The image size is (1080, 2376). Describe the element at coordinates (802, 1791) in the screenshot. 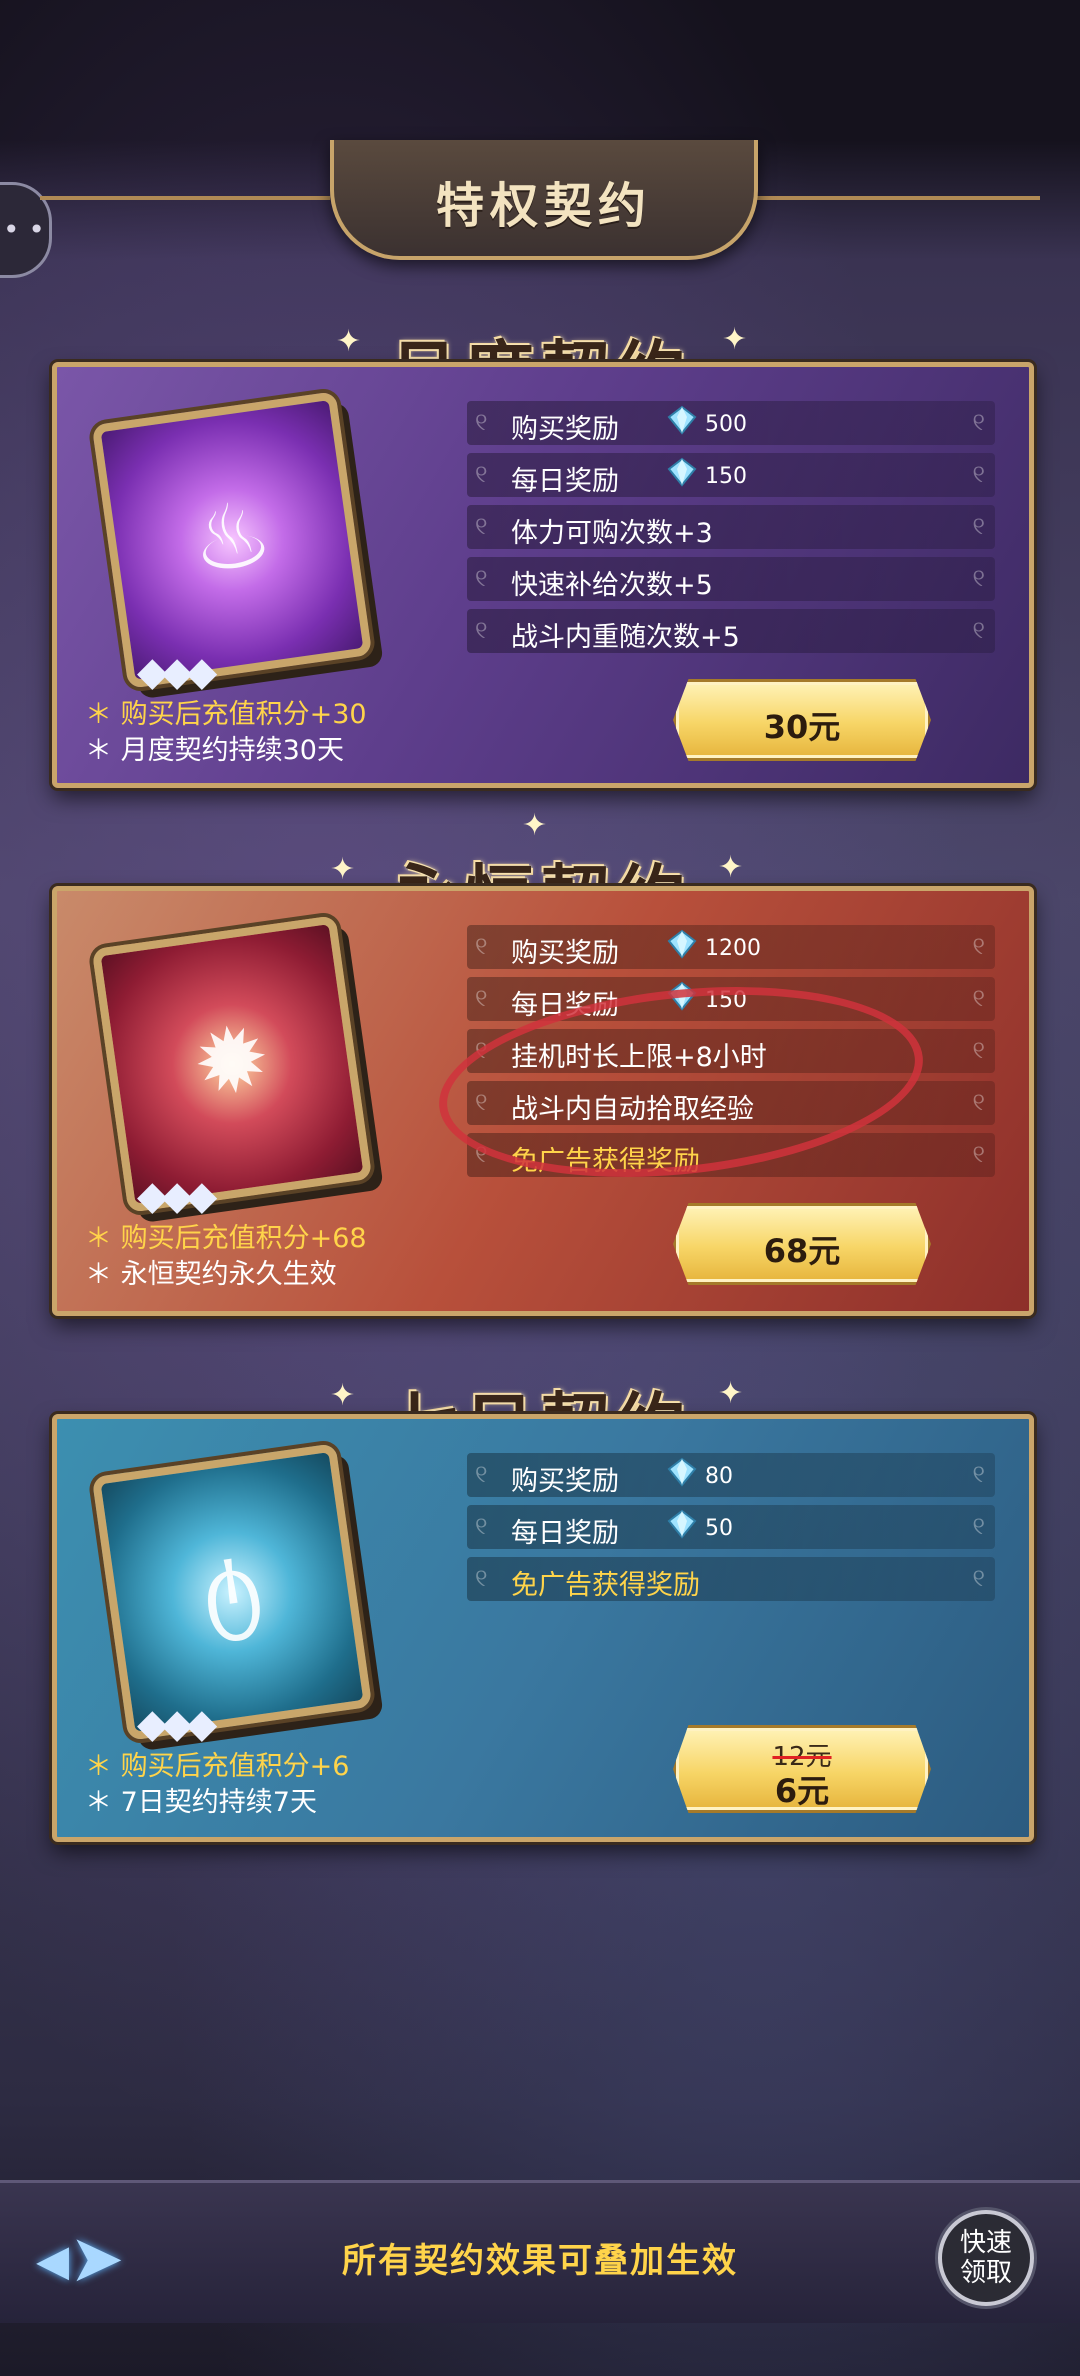

I see `discount-price-label: 6元` at that location.